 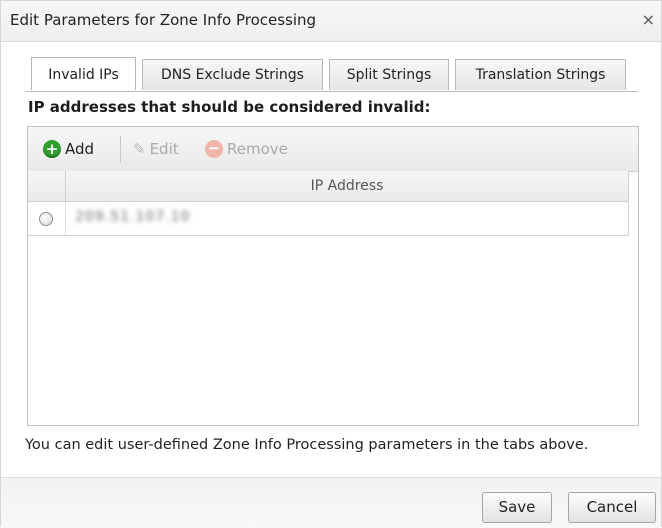 I want to click on remove-button-label: Remove, so click(x=257, y=149).